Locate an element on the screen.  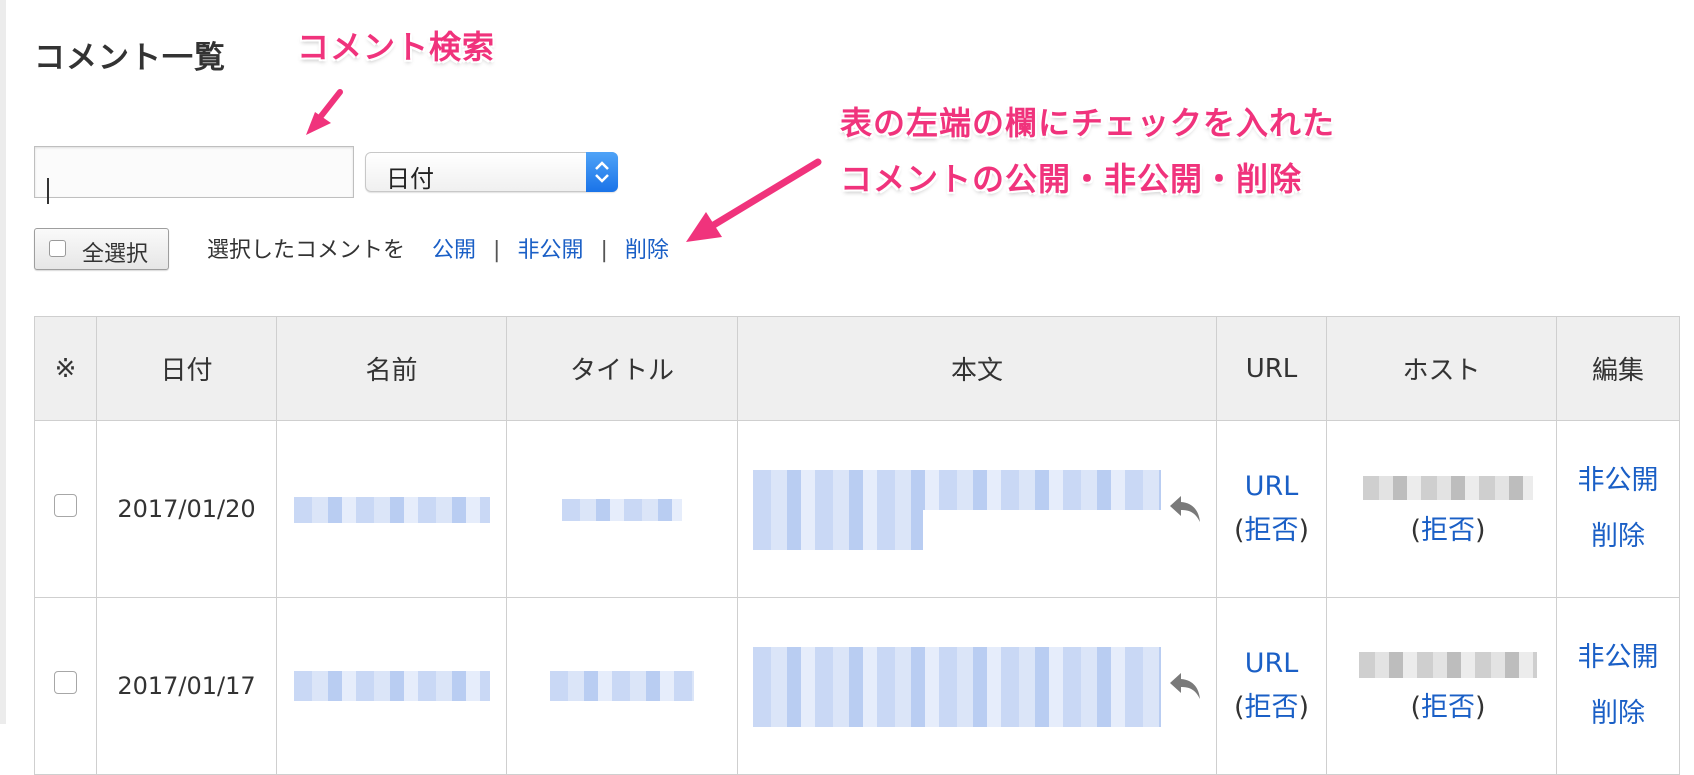
annotation-bulk-line-2: コメントの公開・非公開・削除 is located at coordinates (1071, 179).